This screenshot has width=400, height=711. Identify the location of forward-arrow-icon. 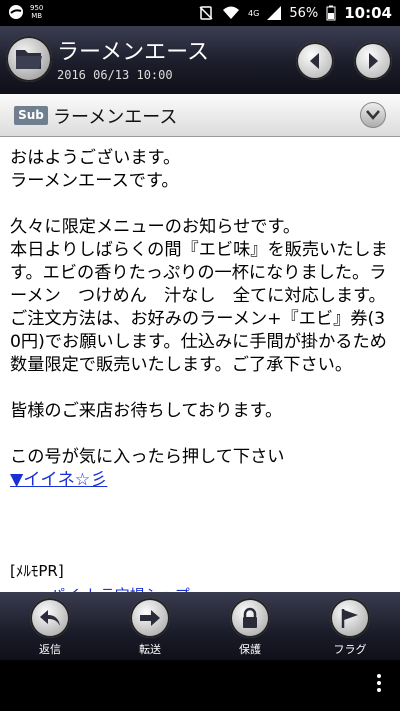
(150, 618).